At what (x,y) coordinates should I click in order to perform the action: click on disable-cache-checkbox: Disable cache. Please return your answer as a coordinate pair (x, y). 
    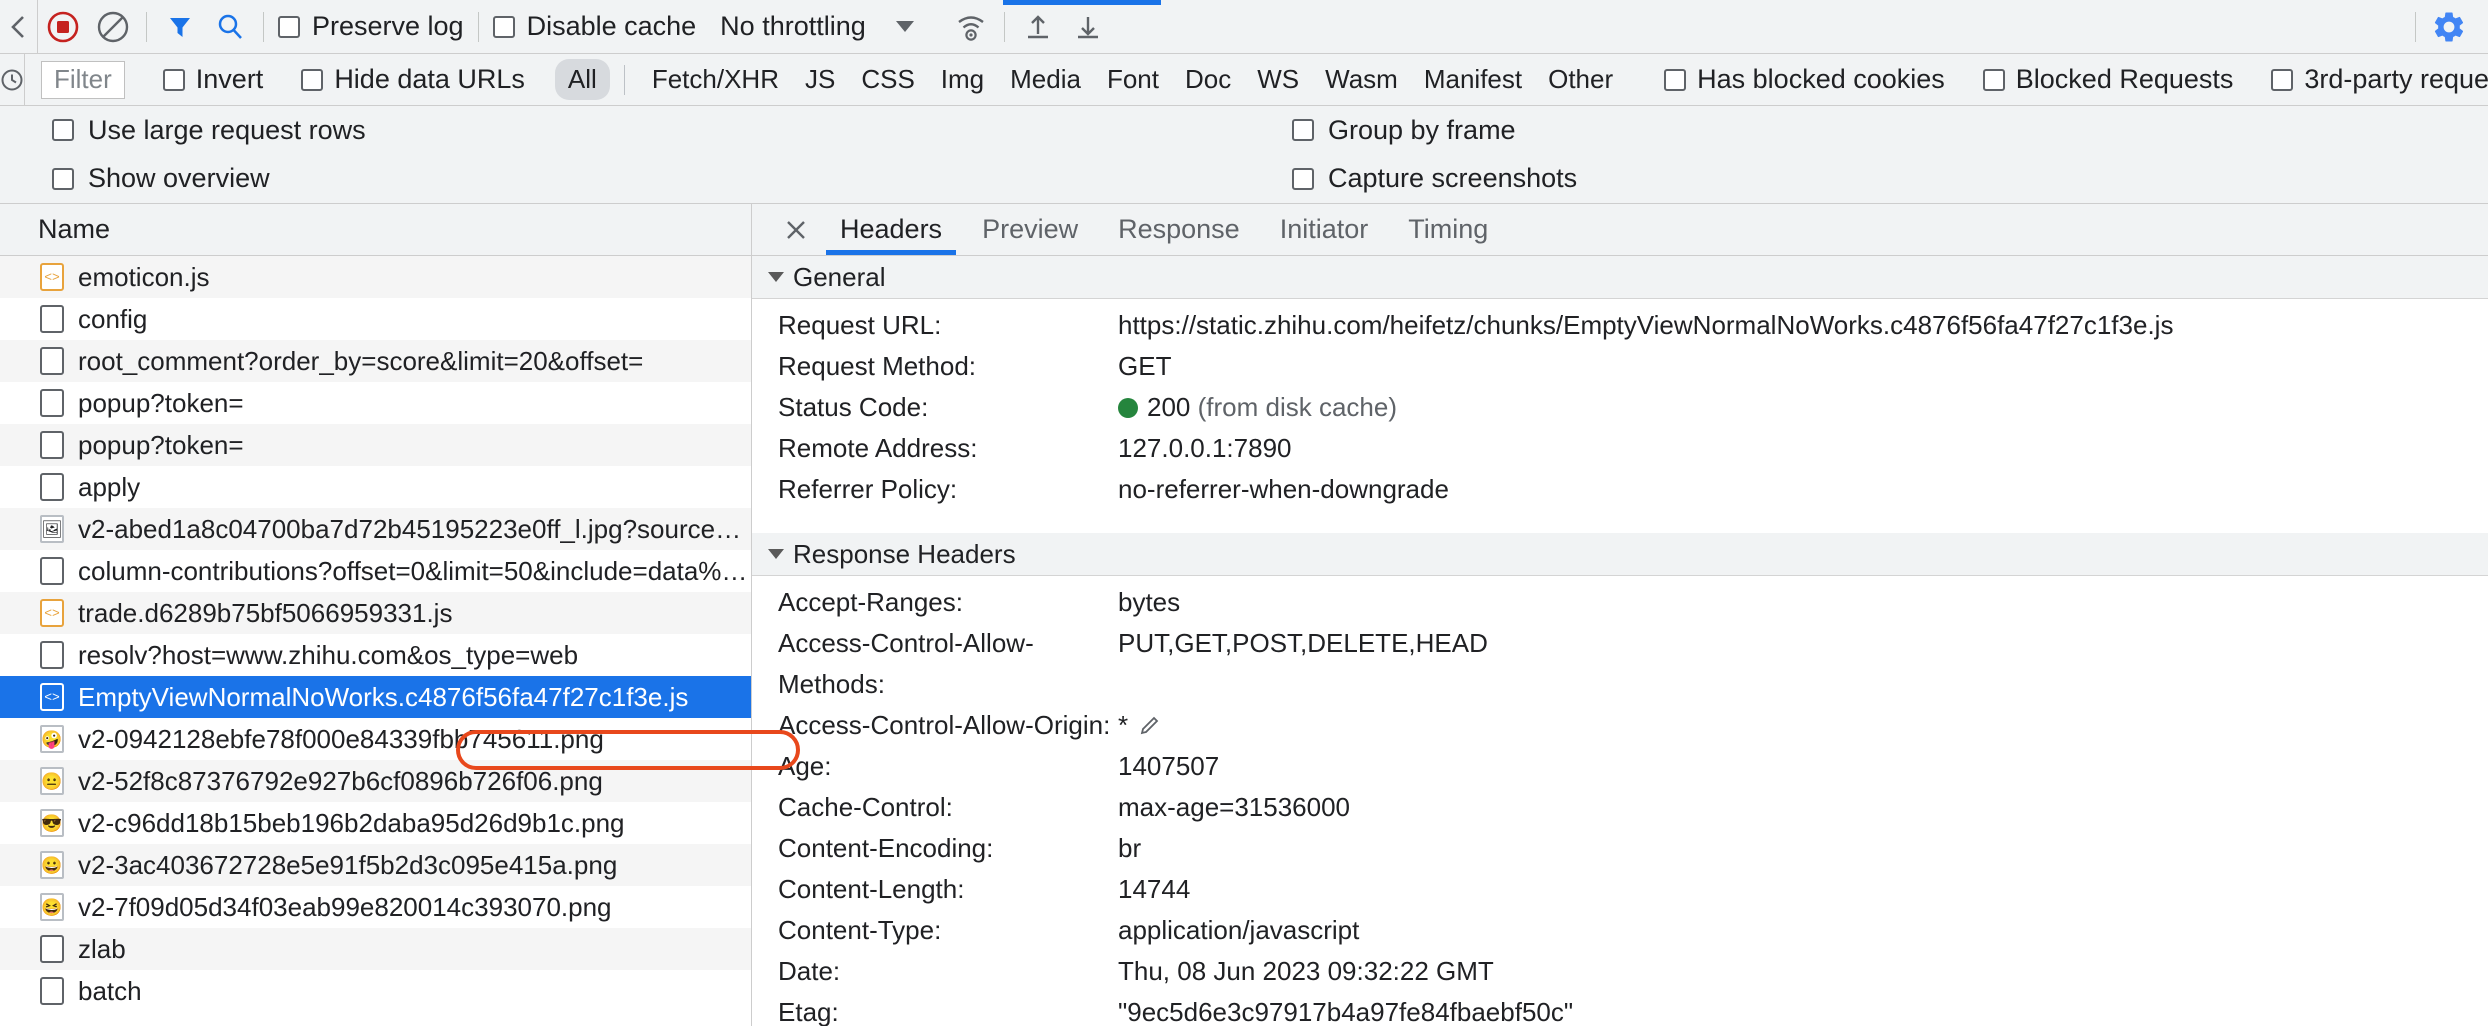
    Looking at the image, I should click on (595, 26).